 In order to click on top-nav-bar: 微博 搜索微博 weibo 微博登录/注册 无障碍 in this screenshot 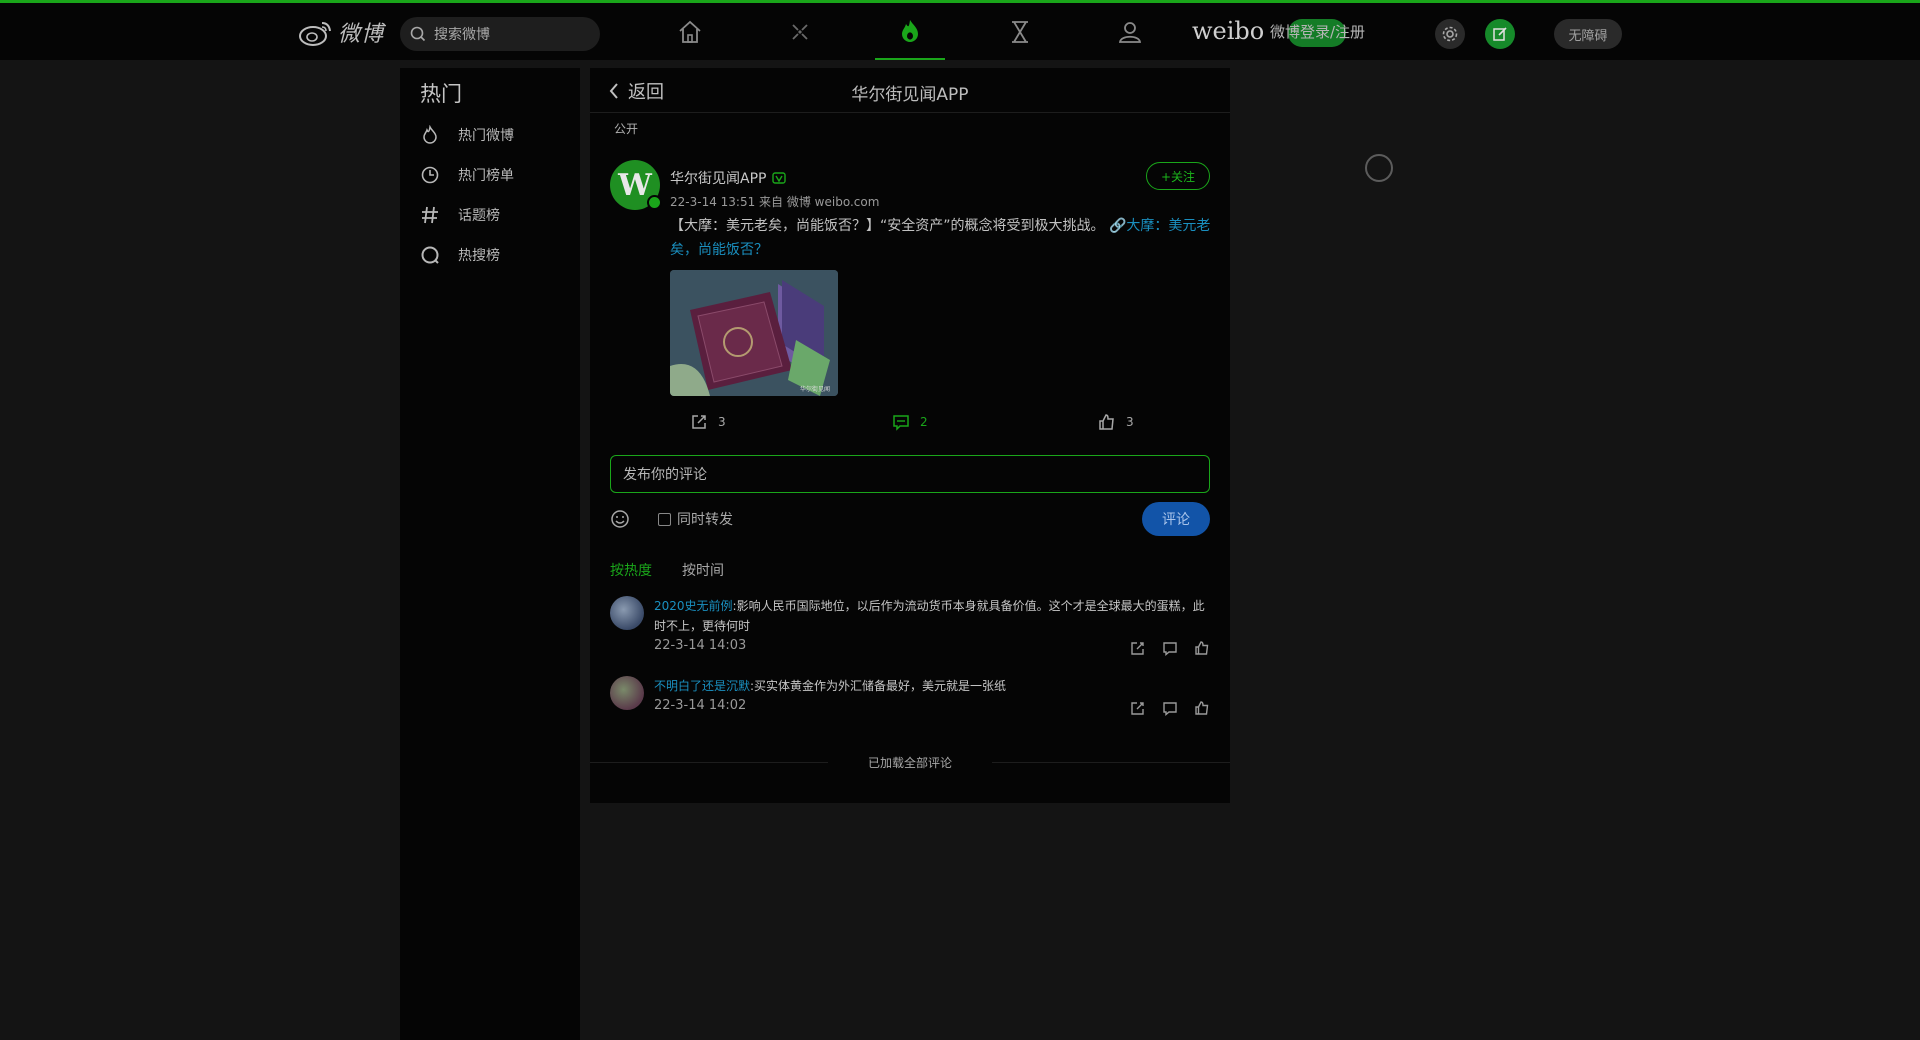, I will do `click(960, 30)`.